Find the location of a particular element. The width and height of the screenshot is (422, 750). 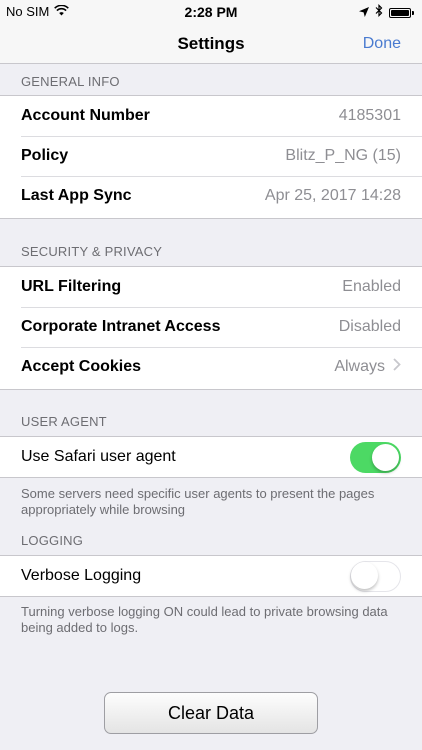

corporate-intranet-access-label: Corporate Intranet Access is located at coordinates (121, 326).